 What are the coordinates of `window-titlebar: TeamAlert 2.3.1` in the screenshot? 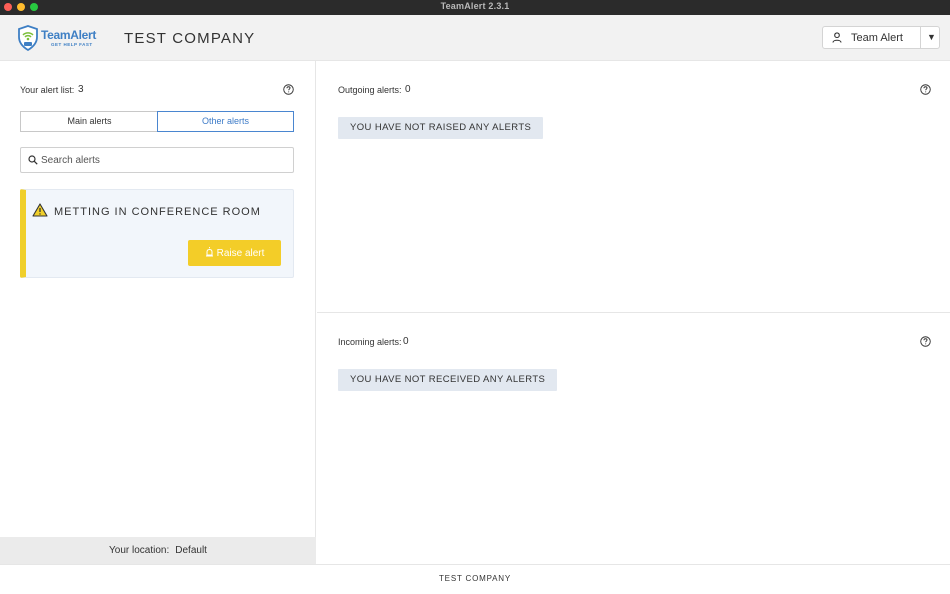 It's located at (475, 7).